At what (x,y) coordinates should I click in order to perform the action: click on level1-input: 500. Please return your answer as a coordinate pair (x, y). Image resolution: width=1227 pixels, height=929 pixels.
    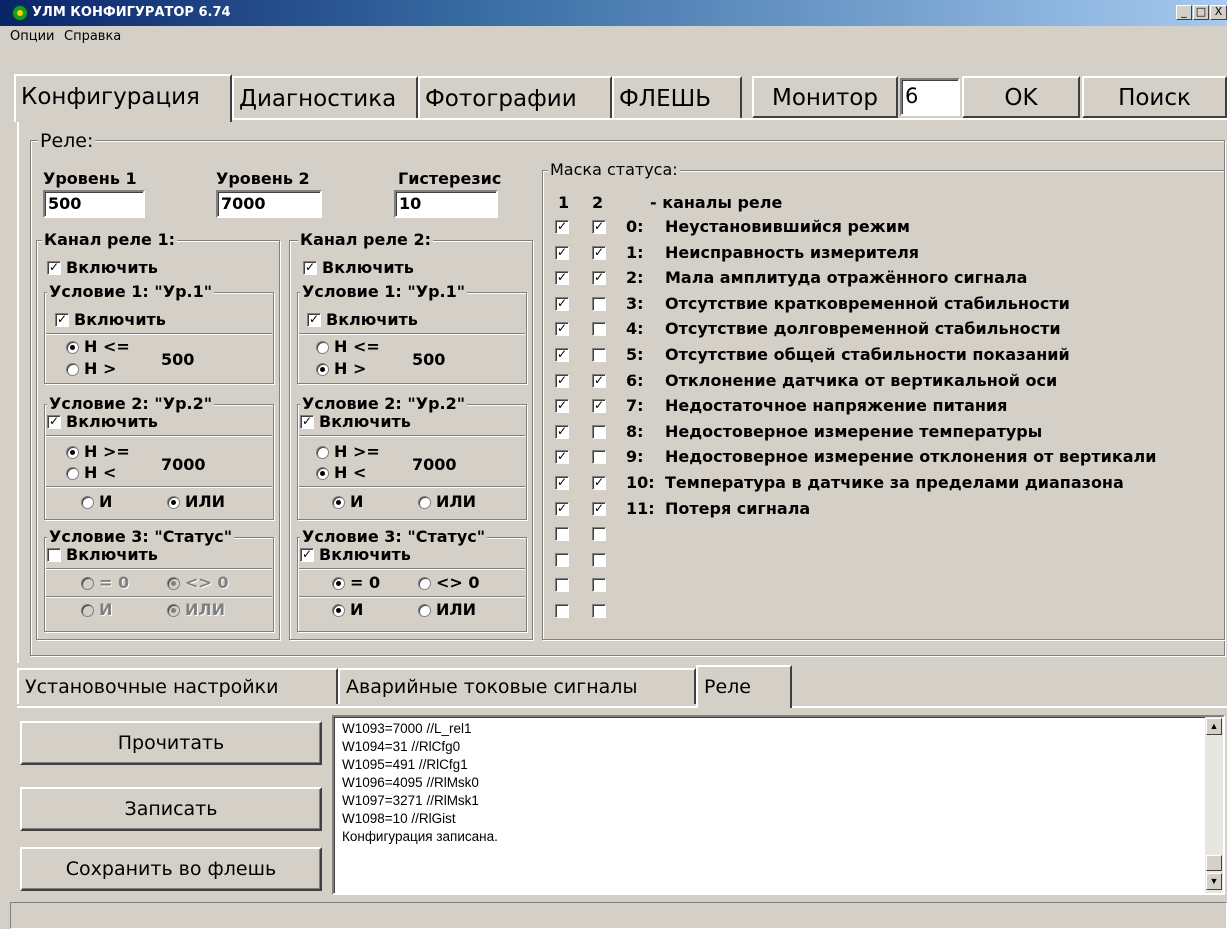
    Looking at the image, I should click on (94, 204).